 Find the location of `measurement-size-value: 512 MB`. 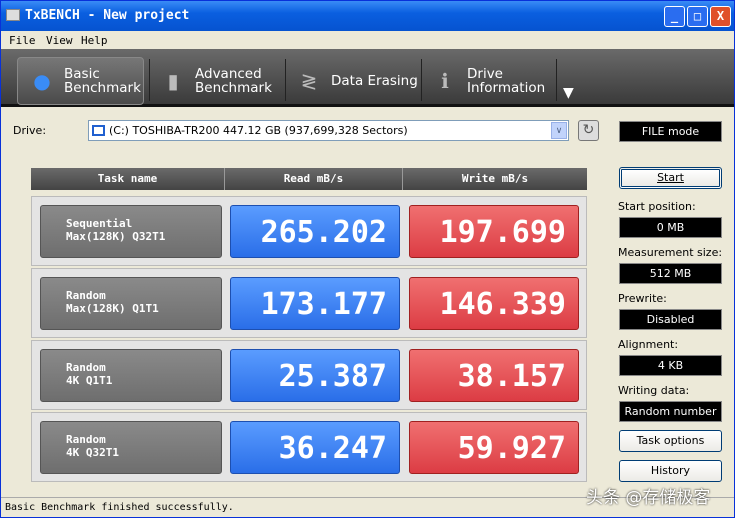

measurement-size-value: 512 MB is located at coordinates (670, 273).